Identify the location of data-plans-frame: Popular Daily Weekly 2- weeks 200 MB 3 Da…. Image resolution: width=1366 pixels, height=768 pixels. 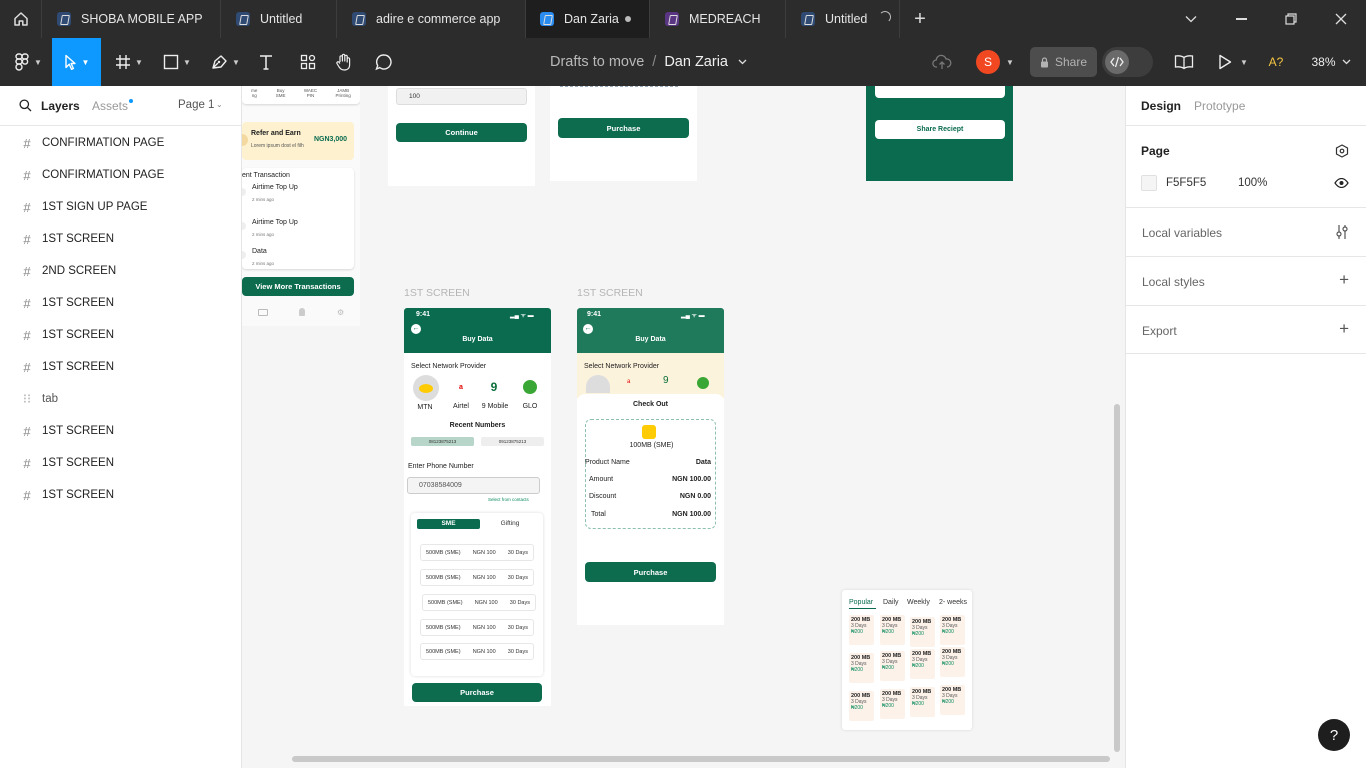
(907, 660).